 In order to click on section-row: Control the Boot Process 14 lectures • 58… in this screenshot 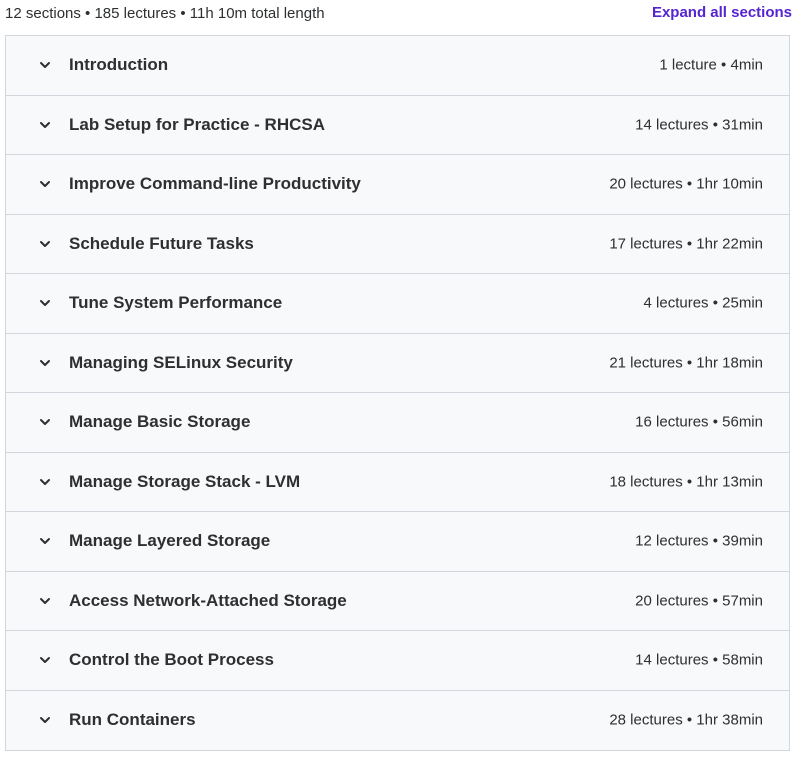, I will do `click(397, 661)`.